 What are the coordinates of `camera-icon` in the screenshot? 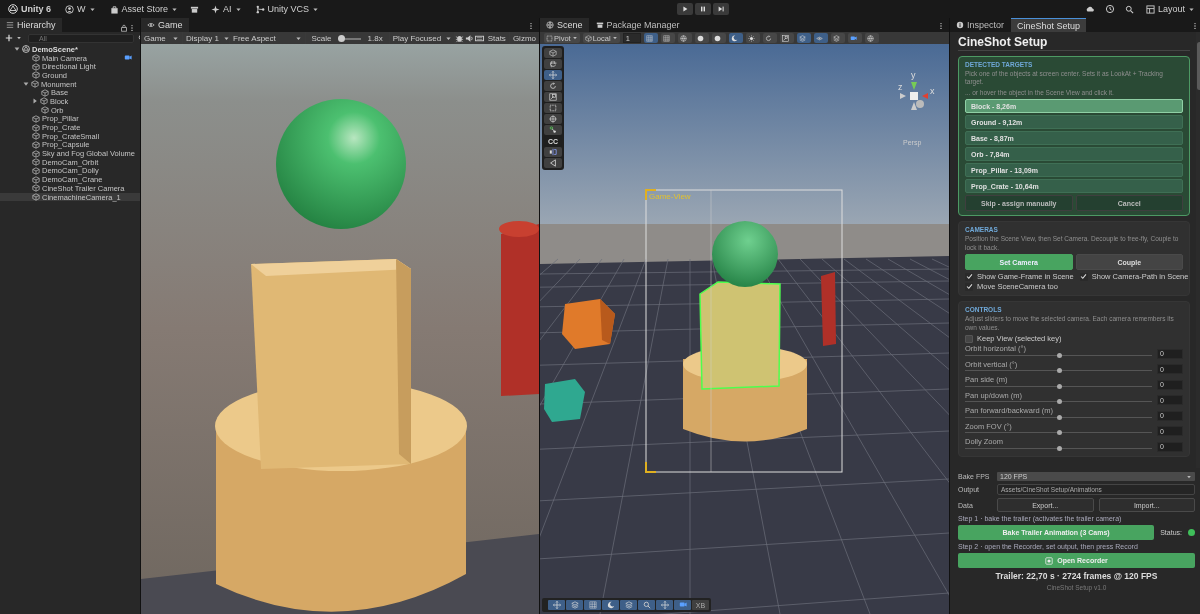 It's located at (853, 38).